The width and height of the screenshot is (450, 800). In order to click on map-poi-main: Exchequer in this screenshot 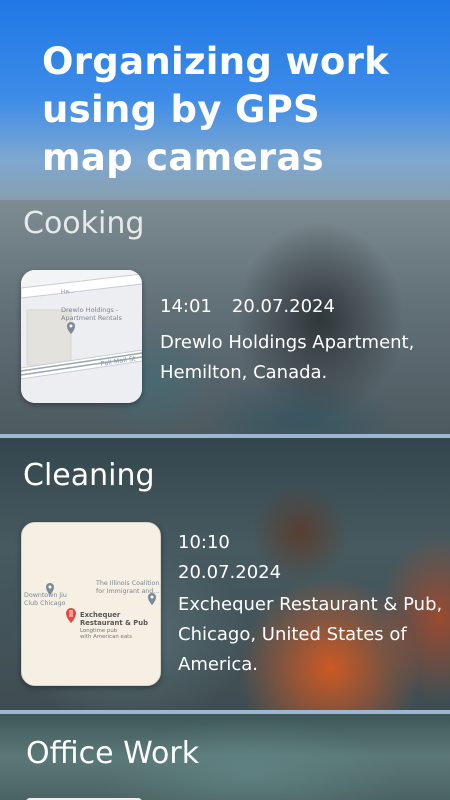, I will do `click(100, 615)`.